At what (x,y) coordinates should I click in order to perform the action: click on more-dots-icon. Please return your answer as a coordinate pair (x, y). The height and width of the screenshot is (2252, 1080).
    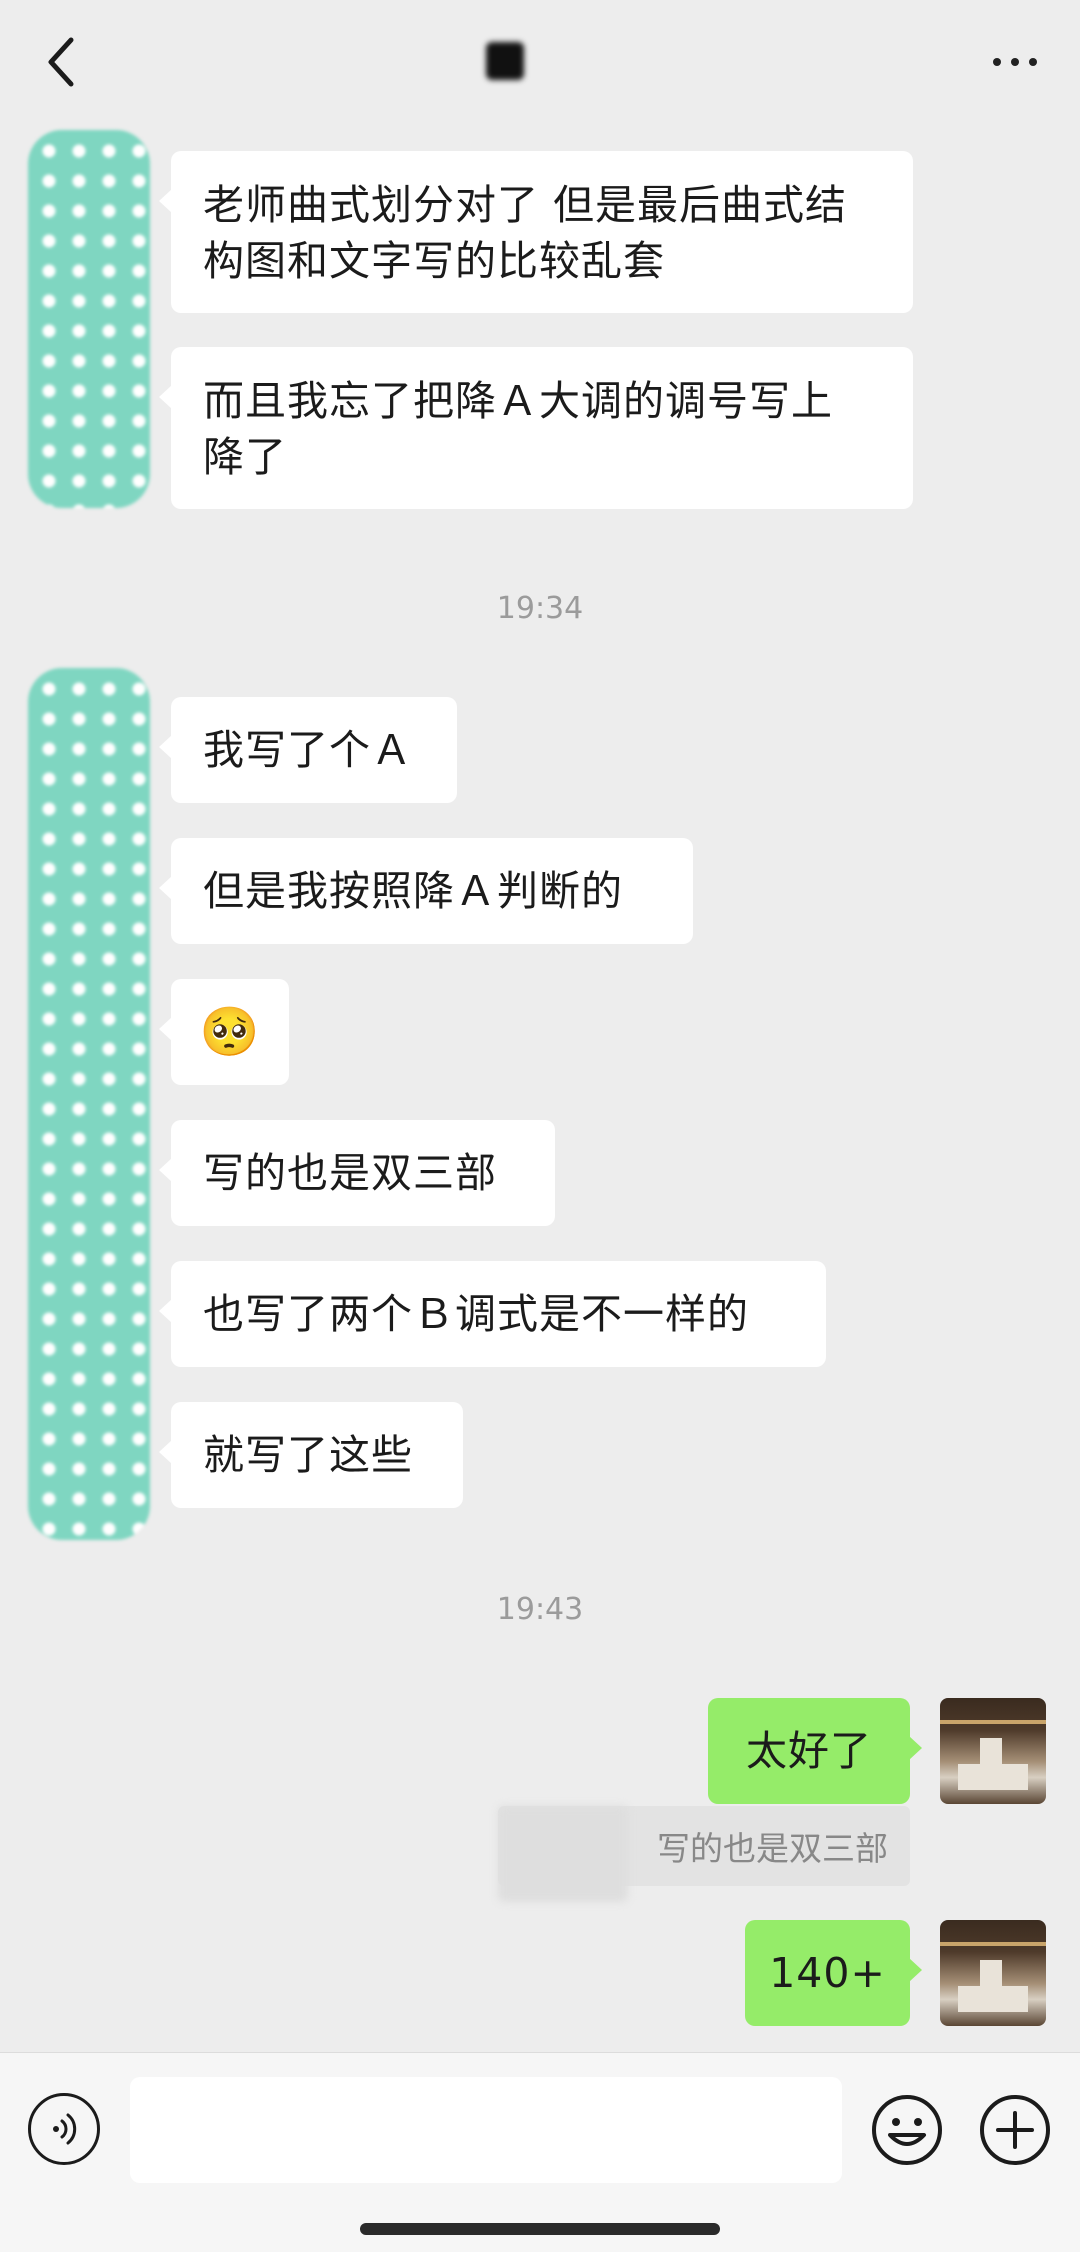
    Looking at the image, I should click on (997, 62).